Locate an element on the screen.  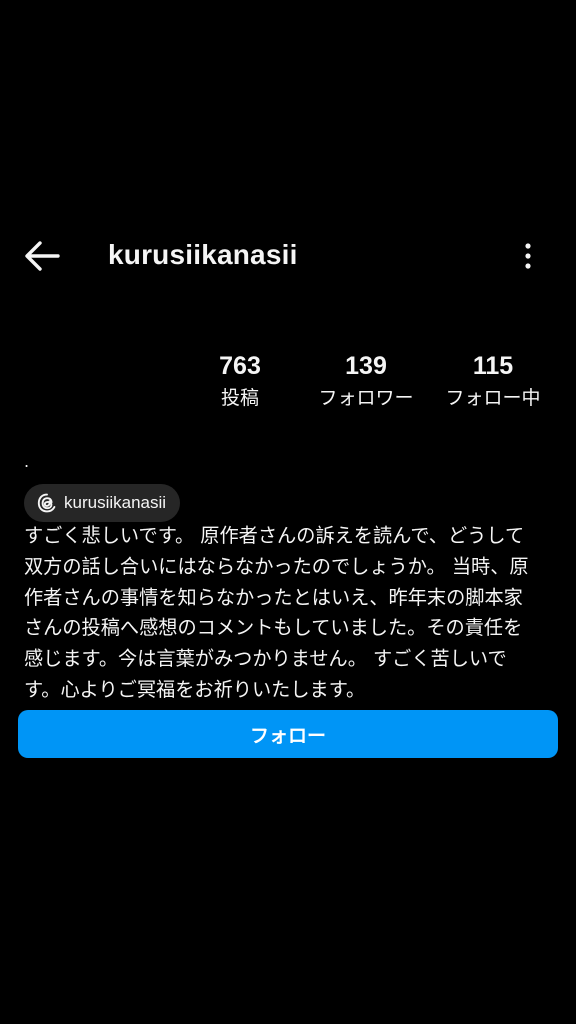
profile-header: kurusiikanasii is located at coordinates (288, 256).